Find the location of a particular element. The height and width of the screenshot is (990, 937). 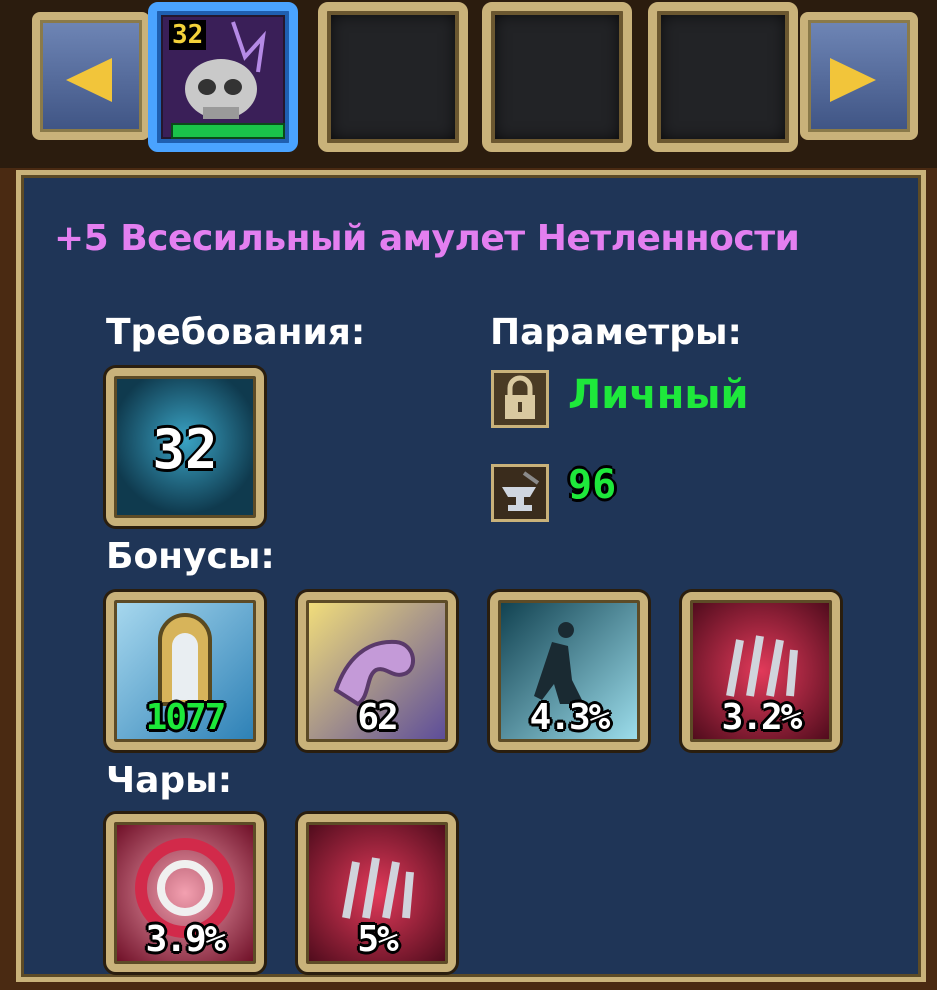

bonus-dodge: 4.3% is located at coordinates (569, 671).